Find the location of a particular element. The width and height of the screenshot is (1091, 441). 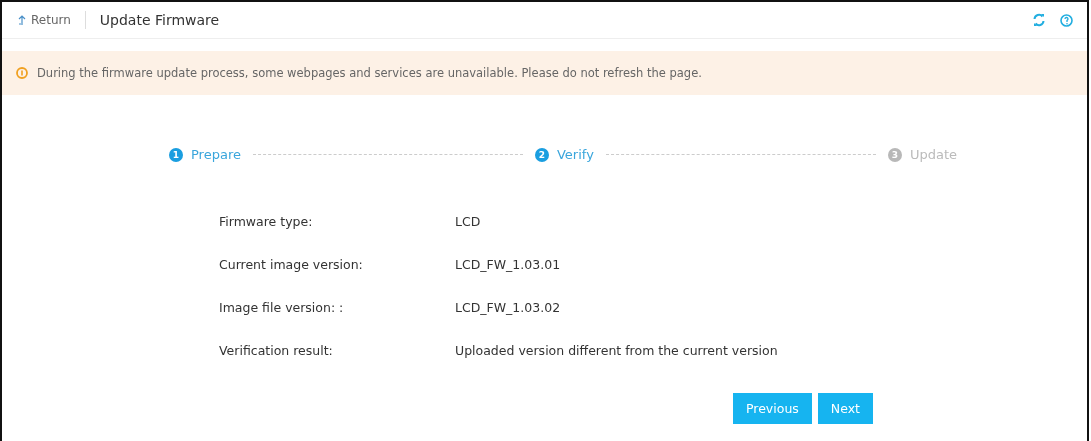

field-value: Uploaded version different from the current version is located at coordinates (616, 350).